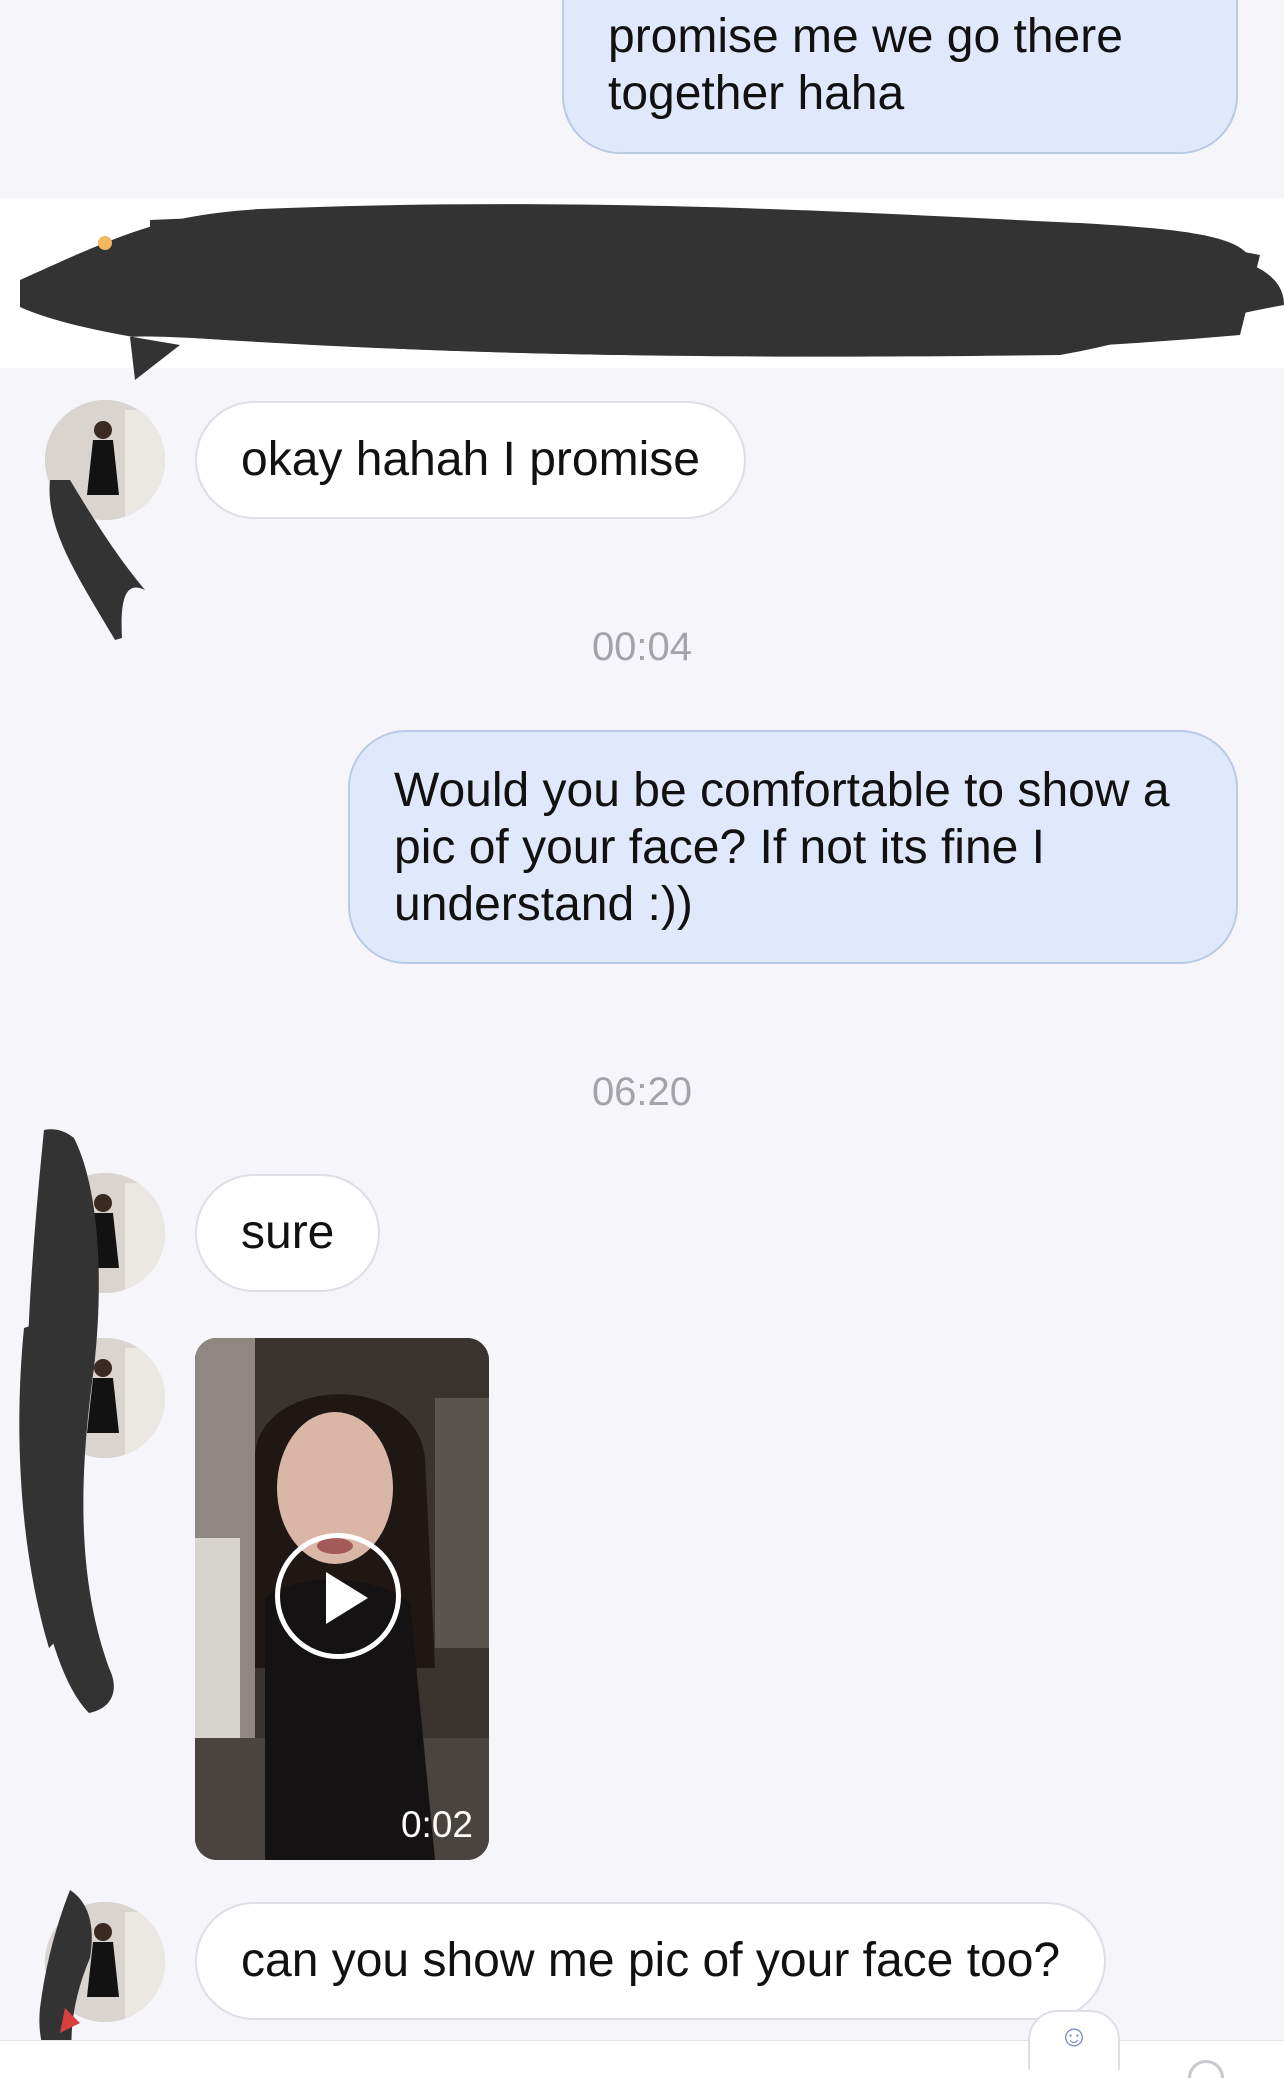 The height and width of the screenshot is (2078, 1284). I want to click on outgoing-message-bubble: promise me we go there together haha, so click(900, 77).